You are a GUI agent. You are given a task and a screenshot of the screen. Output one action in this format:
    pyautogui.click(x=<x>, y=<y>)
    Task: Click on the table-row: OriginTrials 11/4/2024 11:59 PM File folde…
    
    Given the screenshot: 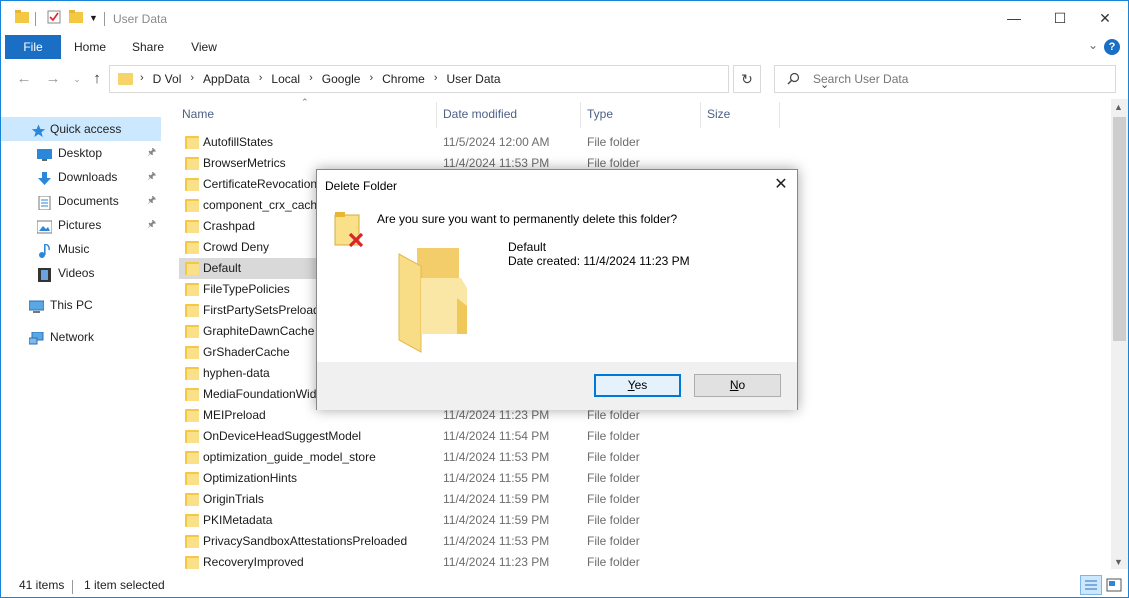 What is the action you would take?
    pyautogui.click(x=479, y=499)
    